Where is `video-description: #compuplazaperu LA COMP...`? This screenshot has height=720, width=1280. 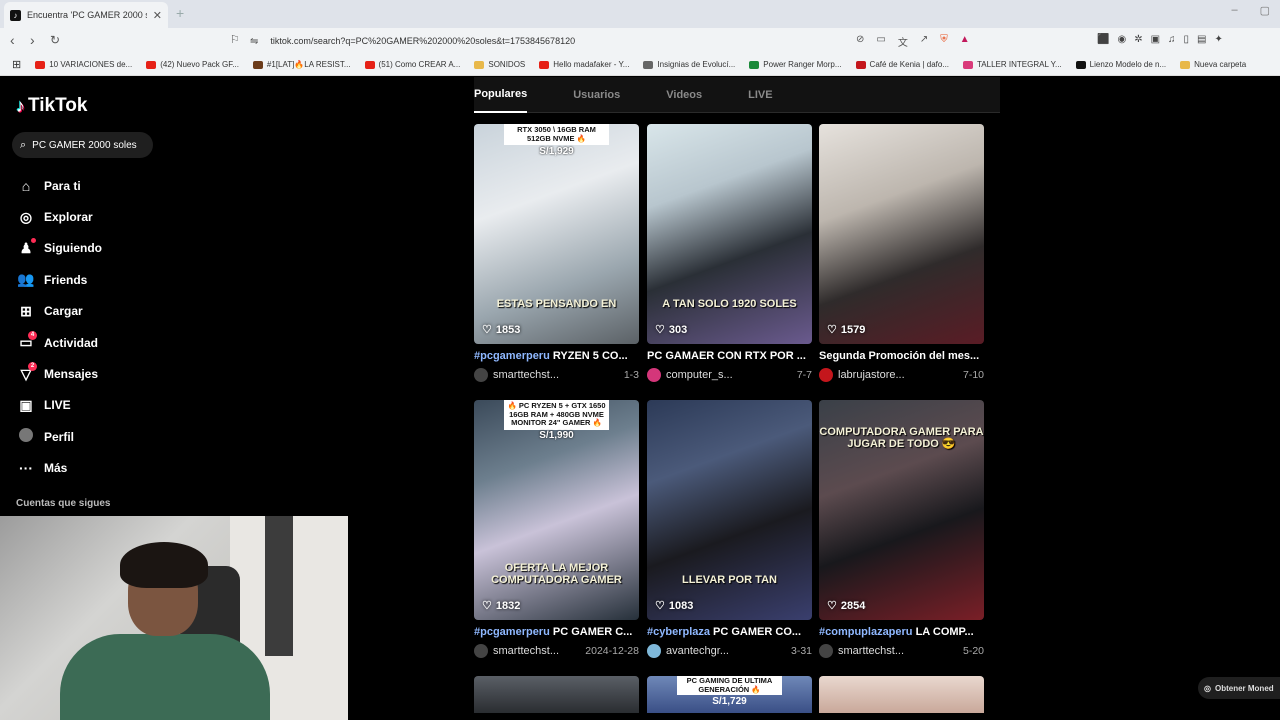
video-description: #compuplazaperu LA COMP... is located at coordinates (901, 632).